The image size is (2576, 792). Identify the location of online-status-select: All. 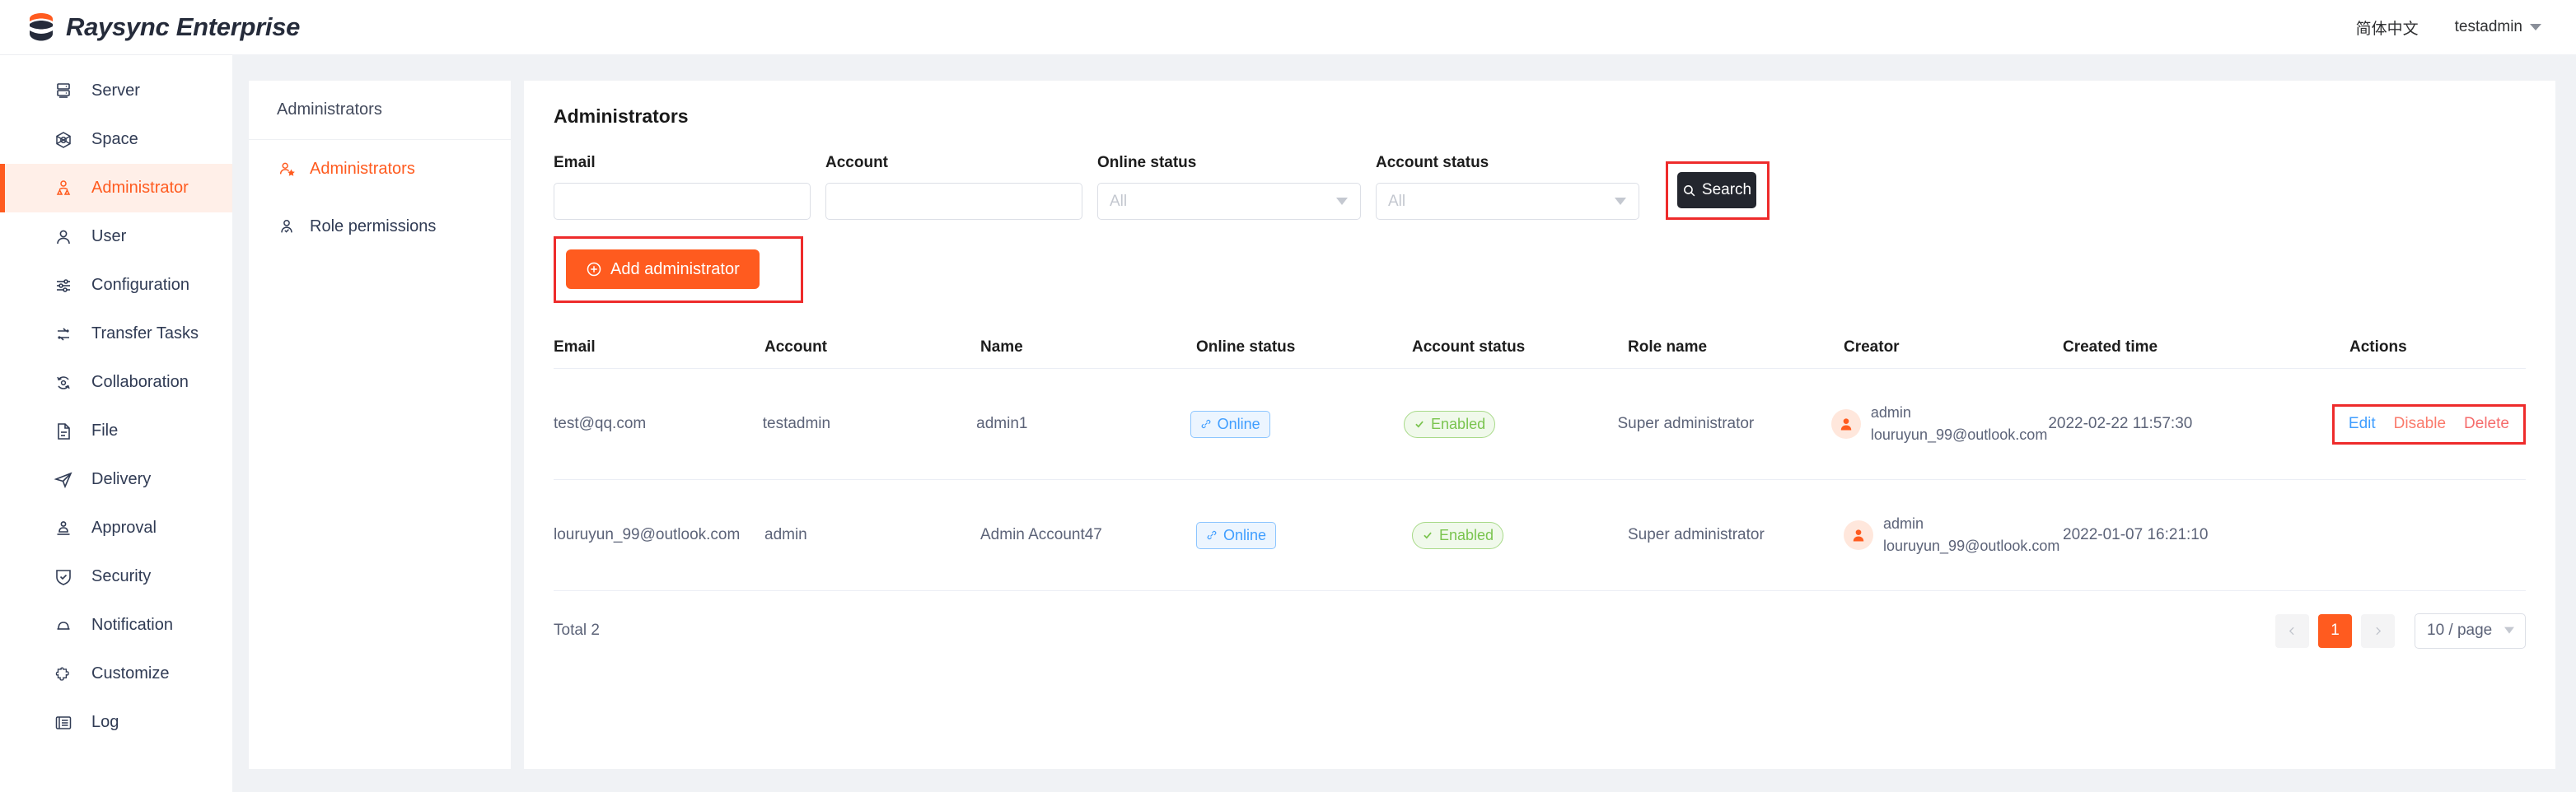
(1229, 202).